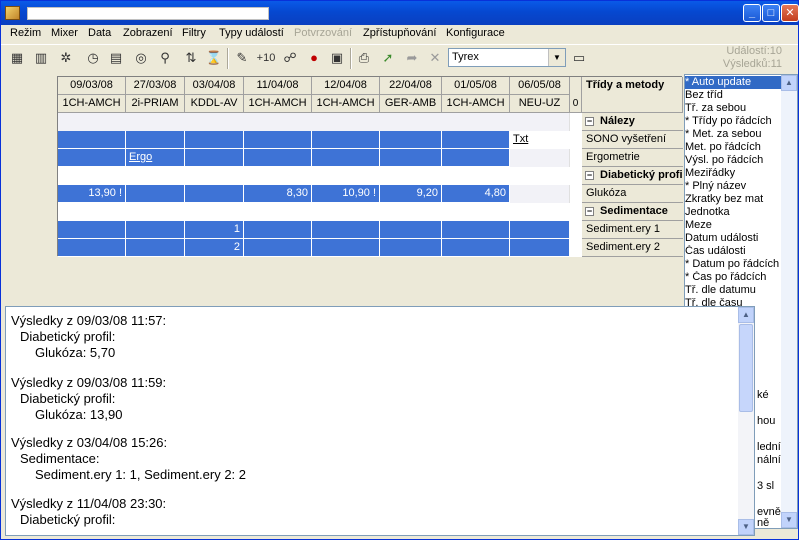 The height and width of the screenshot is (540, 799). Describe the element at coordinates (92, 86) in the screenshot. I see `date-header: 09/03/08` at that location.